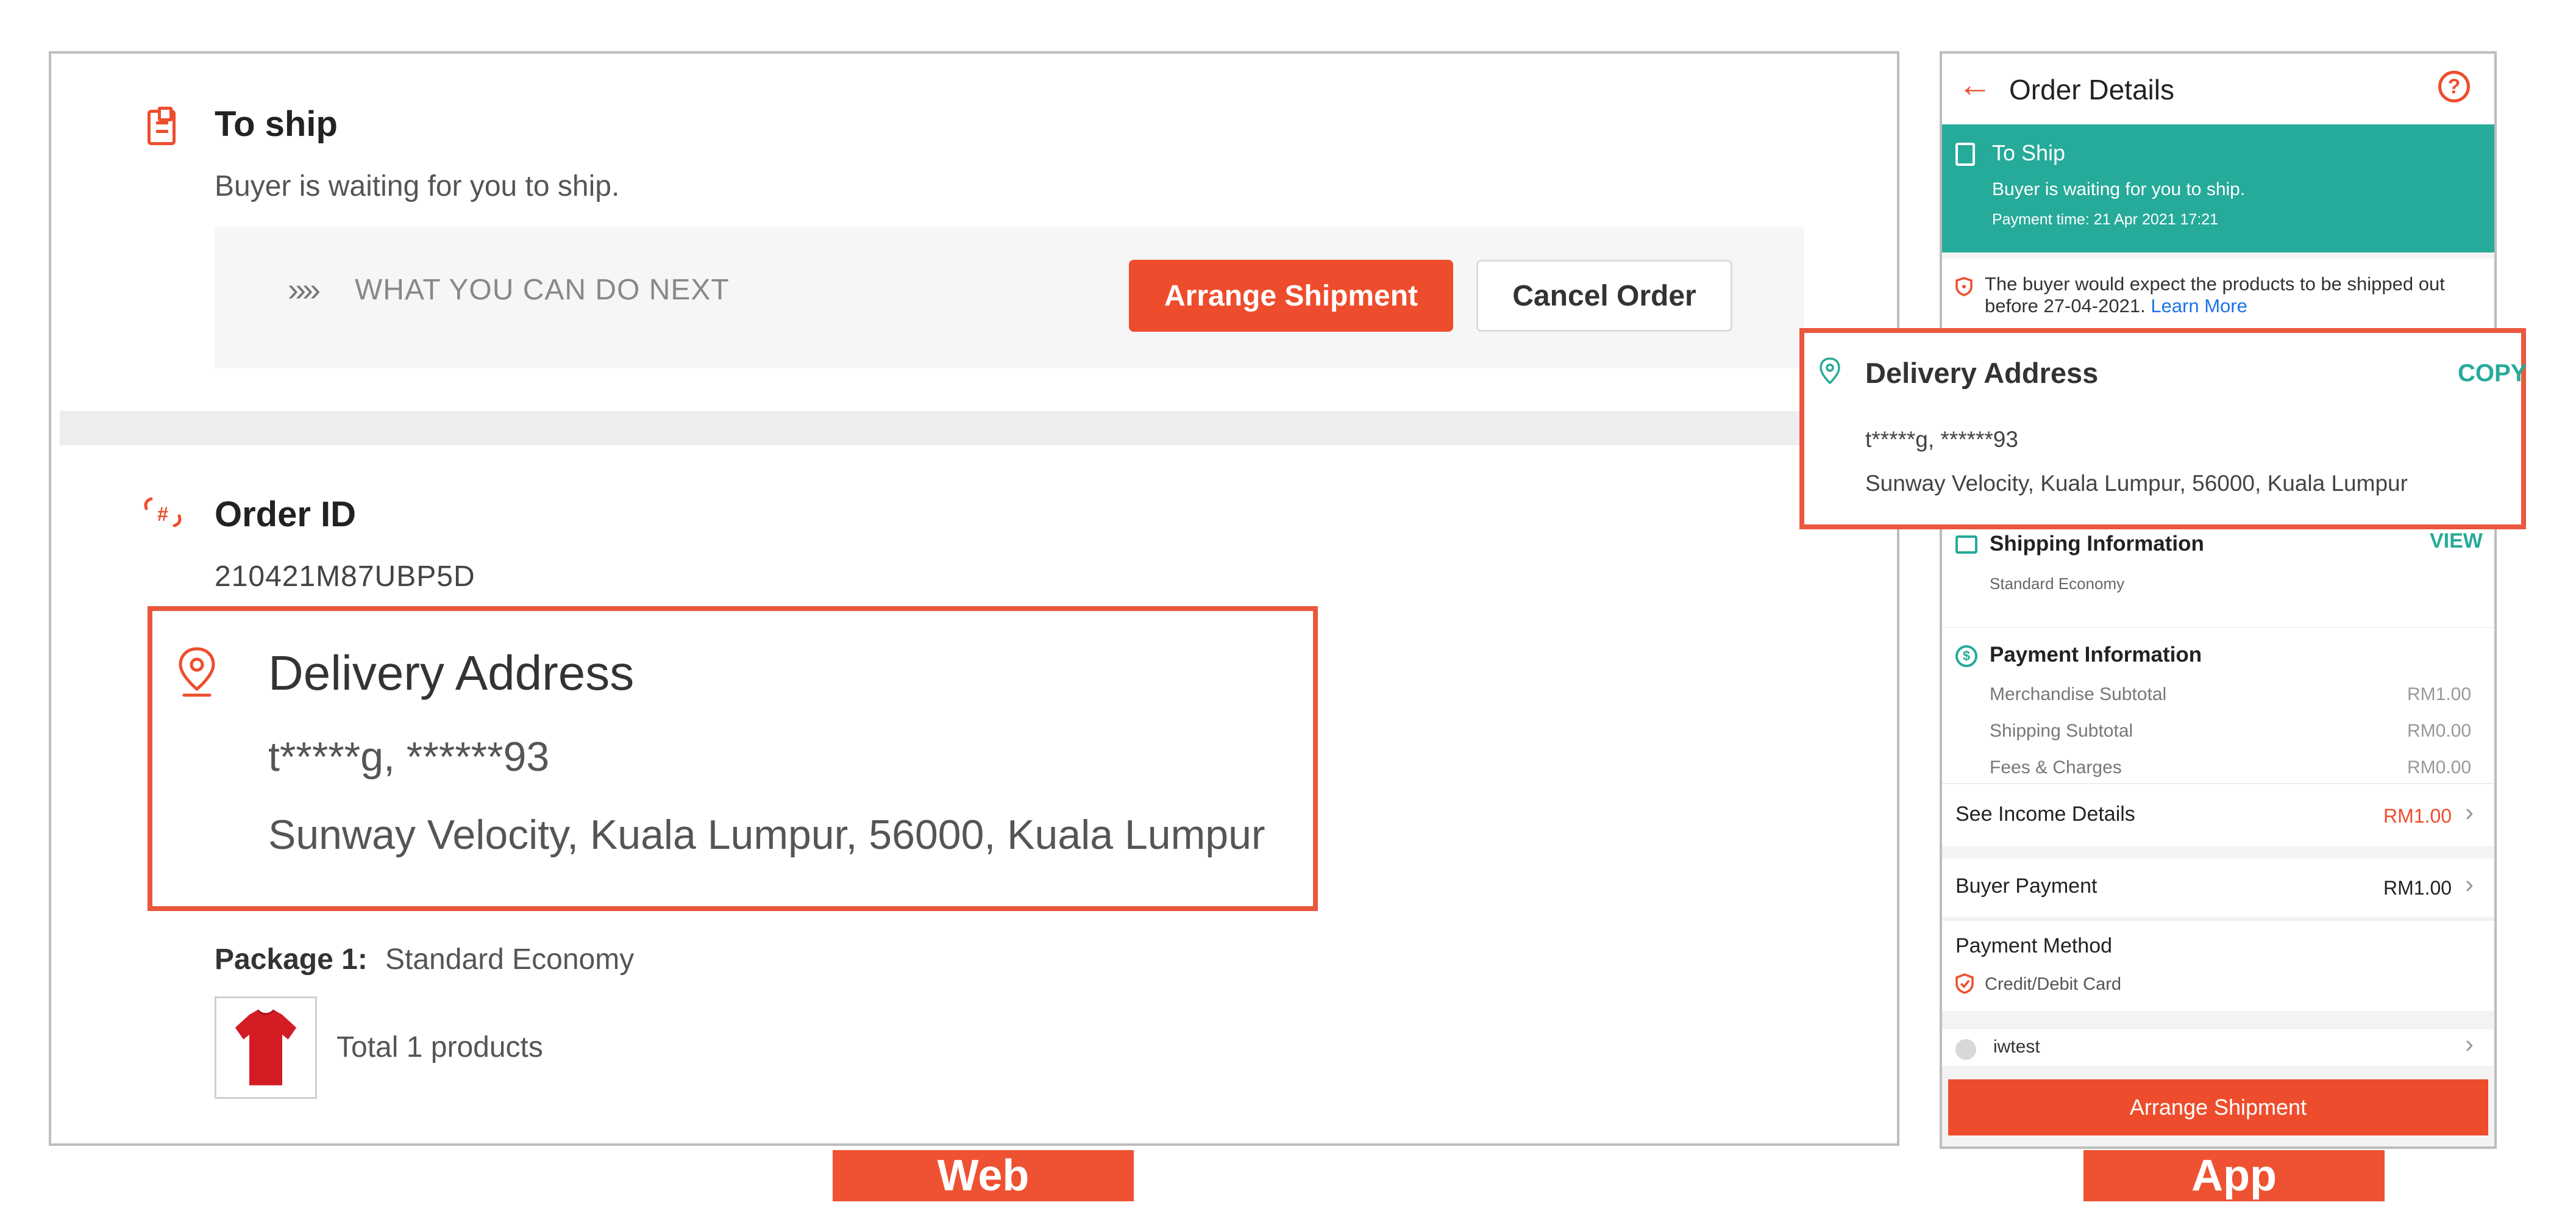 The width and height of the screenshot is (2576, 1219). What do you see at coordinates (1975, 85) in the screenshot?
I see `back-arrow-icon: ←` at bounding box center [1975, 85].